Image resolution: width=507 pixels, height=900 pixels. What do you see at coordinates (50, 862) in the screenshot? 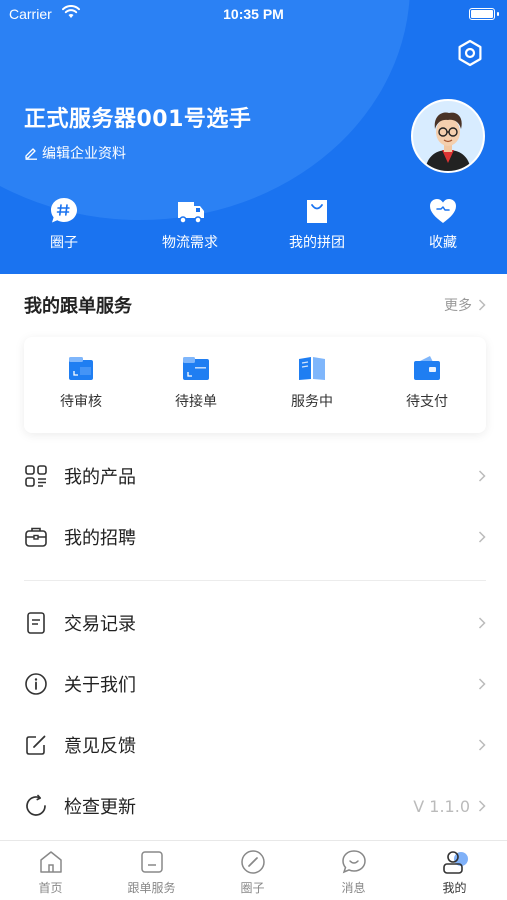
I see `home-icon` at bounding box center [50, 862].